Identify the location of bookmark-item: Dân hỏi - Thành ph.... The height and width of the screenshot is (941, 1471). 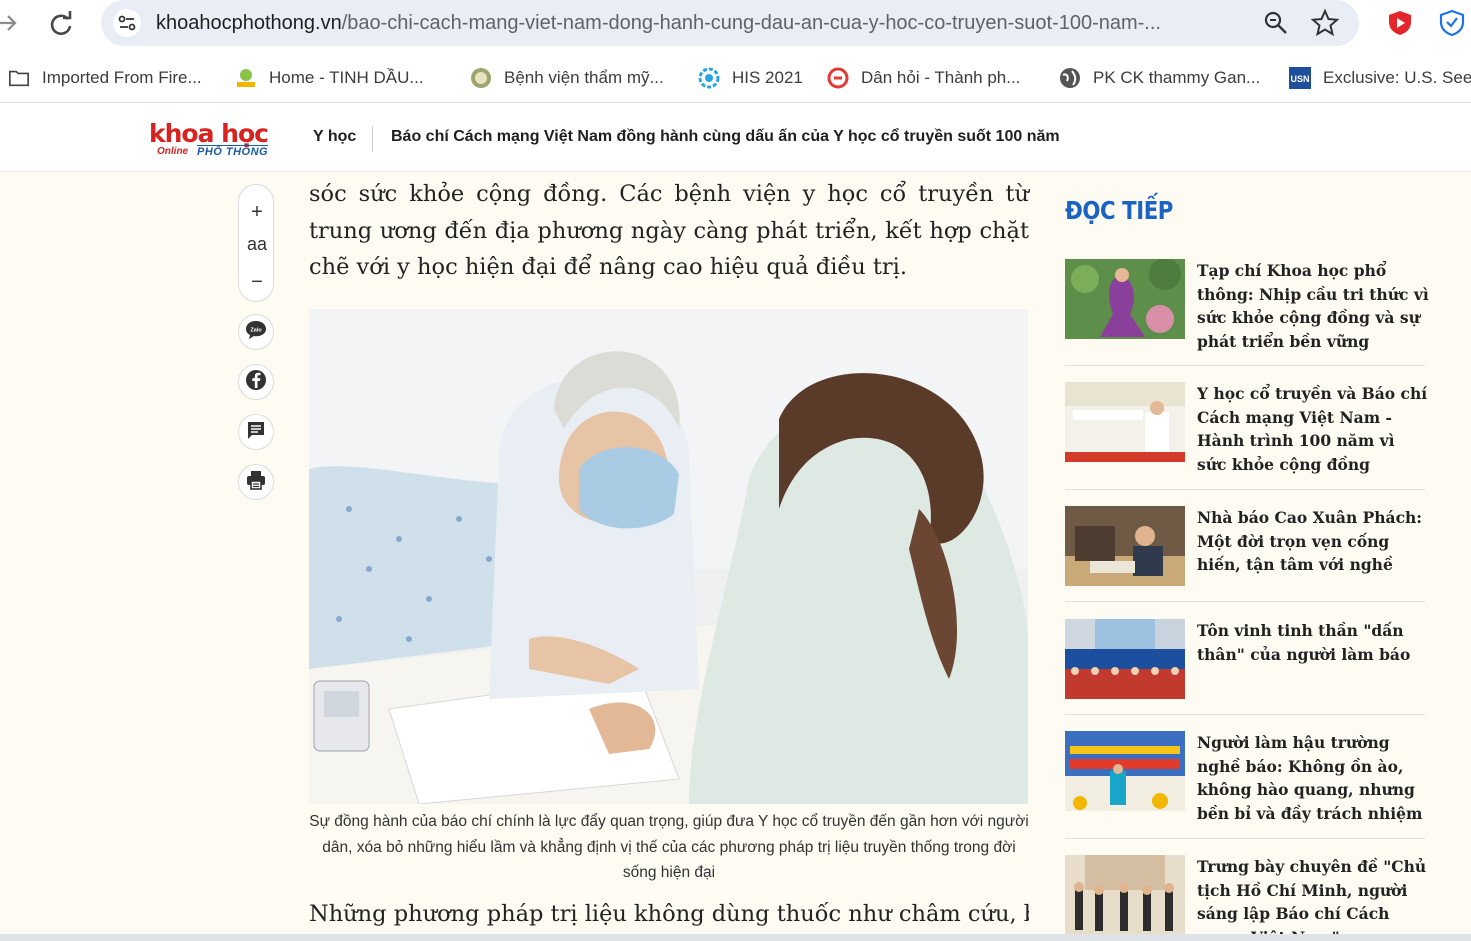
(923, 78).